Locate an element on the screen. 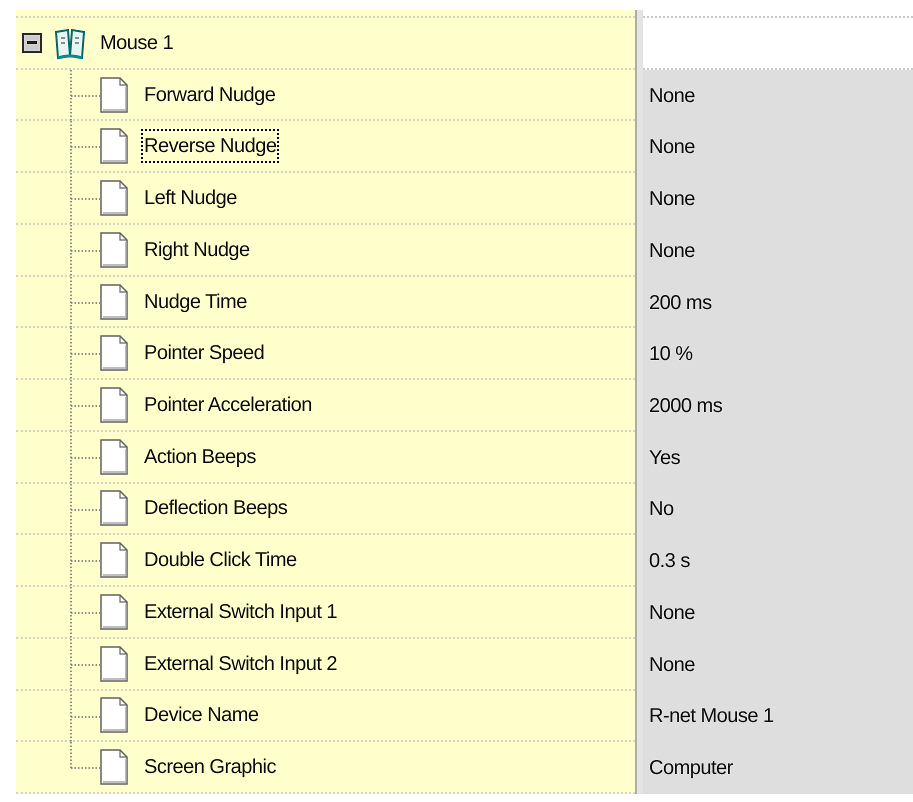 This screenshot has width=913, height=802. tree-item-label: External Switch Input 2 is located at coordinates (240, 663).